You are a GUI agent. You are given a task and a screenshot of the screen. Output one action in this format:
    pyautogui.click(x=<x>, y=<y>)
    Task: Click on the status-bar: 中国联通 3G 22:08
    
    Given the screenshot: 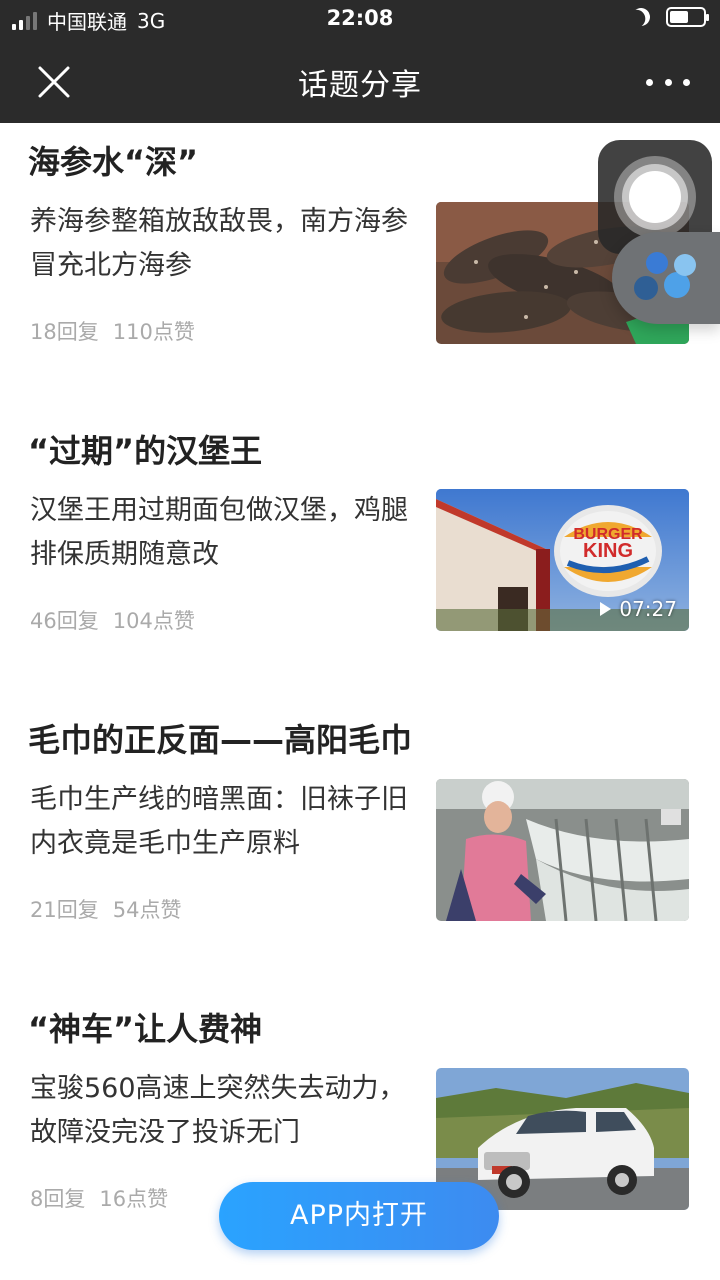 What is the action you would take?
    pyautogui.click(x=360, y=20)
    